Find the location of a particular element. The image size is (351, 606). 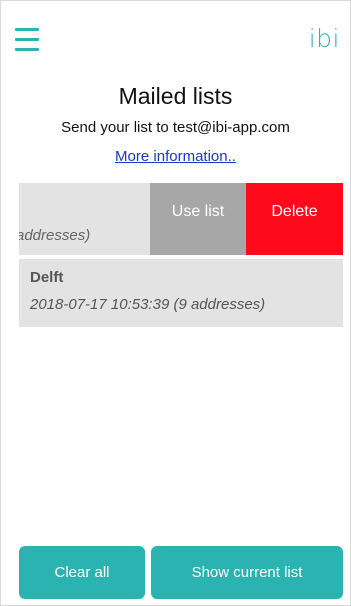

hamburger-menu-icon is located at coordinates (27, 40).